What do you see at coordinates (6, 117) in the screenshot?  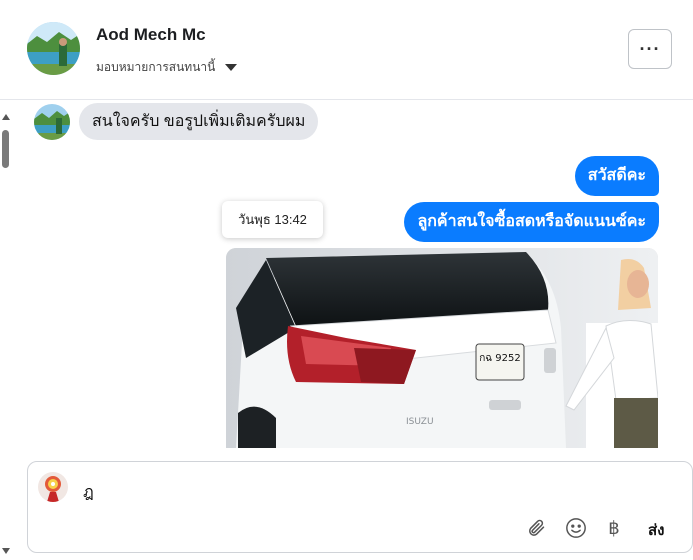 I see `scroll-up-arrow-icon` at bounding box center [6, 117].